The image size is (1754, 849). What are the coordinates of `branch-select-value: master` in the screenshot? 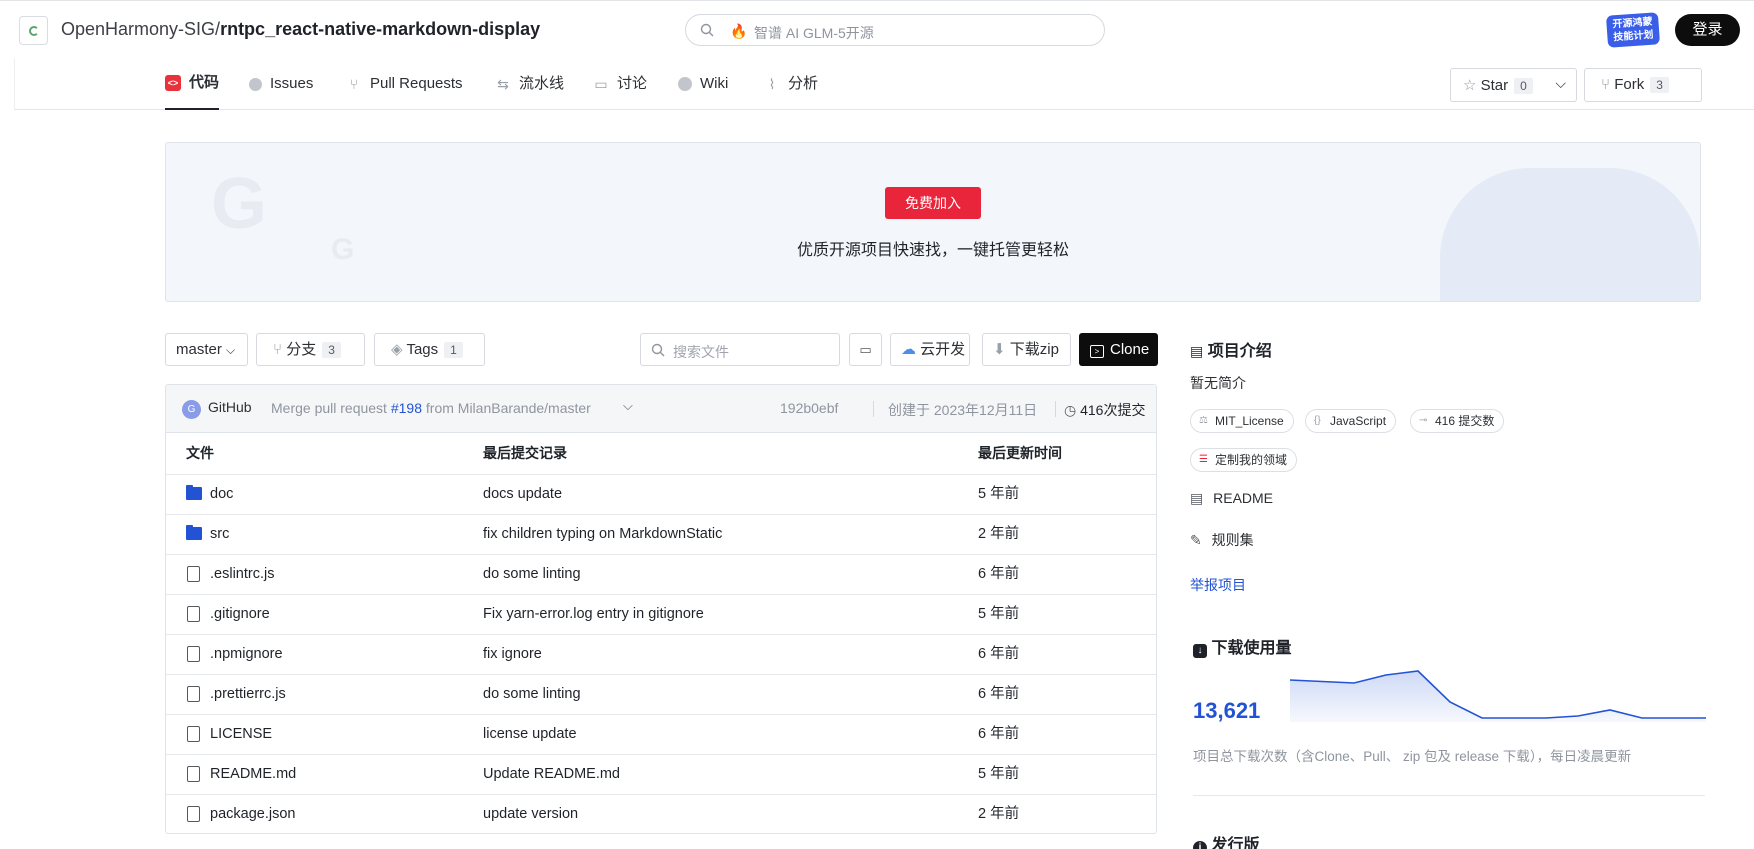 It's located at (199, 349).